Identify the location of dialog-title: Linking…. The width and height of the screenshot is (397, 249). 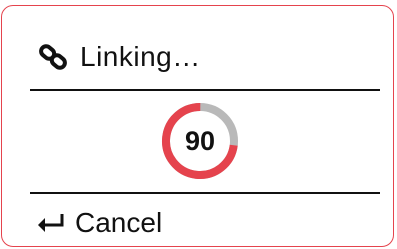
(140, 56).